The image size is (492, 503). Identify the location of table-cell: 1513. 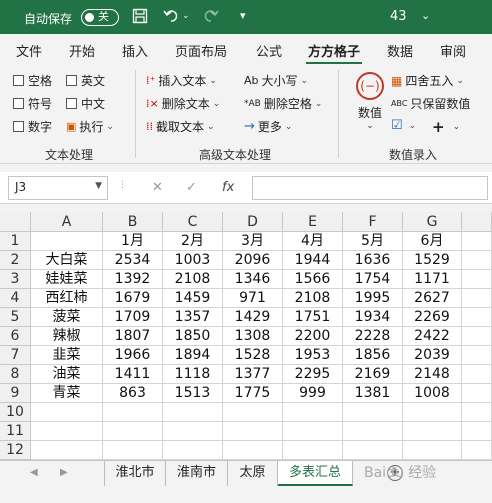
(193, 393).